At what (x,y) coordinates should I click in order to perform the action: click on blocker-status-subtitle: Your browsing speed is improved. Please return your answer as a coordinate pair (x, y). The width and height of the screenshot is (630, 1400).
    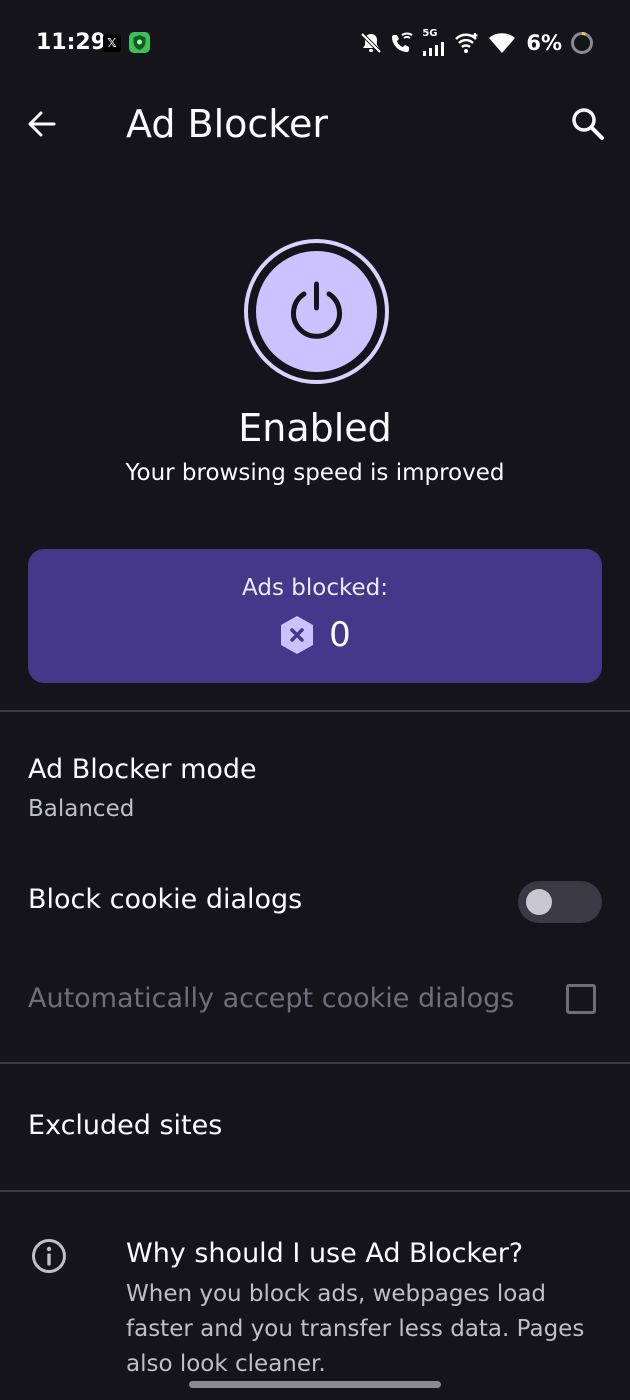
    Looking at the image, I should click on (315, 473).